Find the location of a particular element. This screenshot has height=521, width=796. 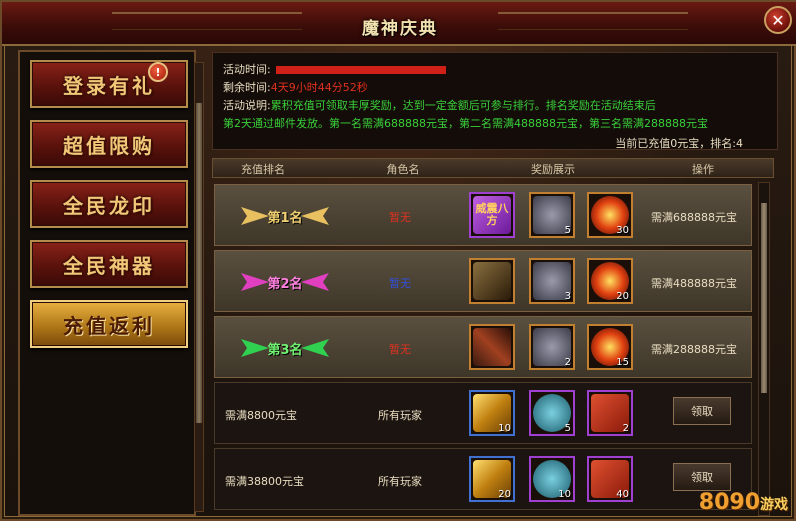

table-row: 需满8800元宝 所有玩家 10 5 2 领取 is located at coordinates (483, 413).